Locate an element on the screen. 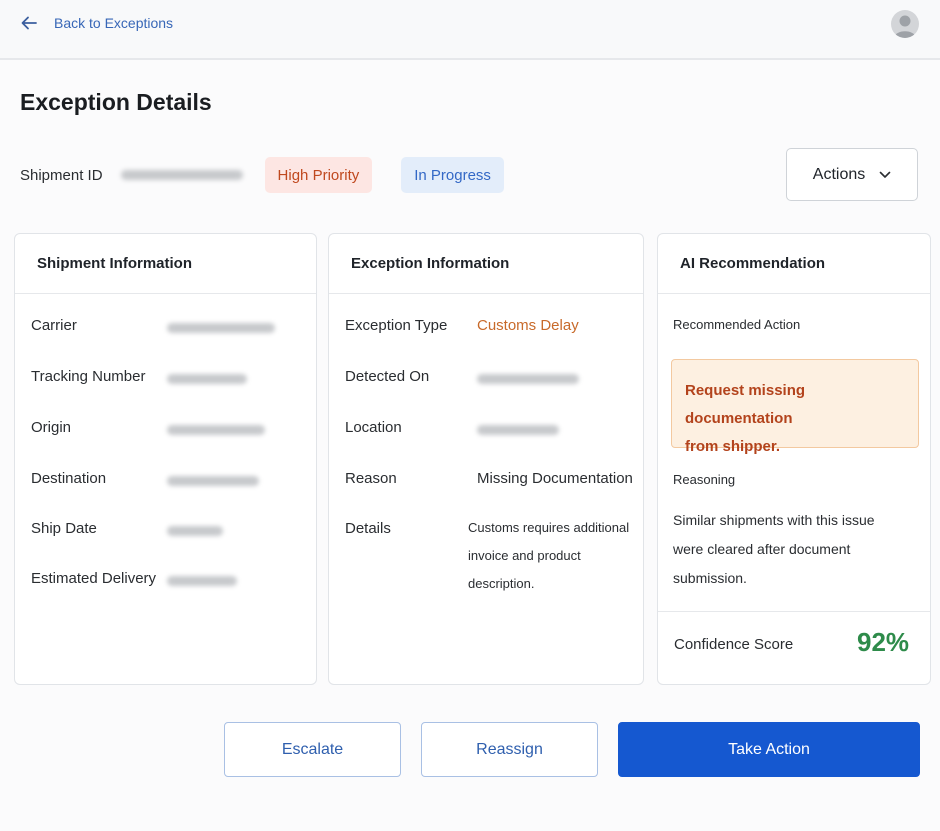 This screenshot has height=831, width=940. carrier-value-redacted is located at coordinates (221, 328).